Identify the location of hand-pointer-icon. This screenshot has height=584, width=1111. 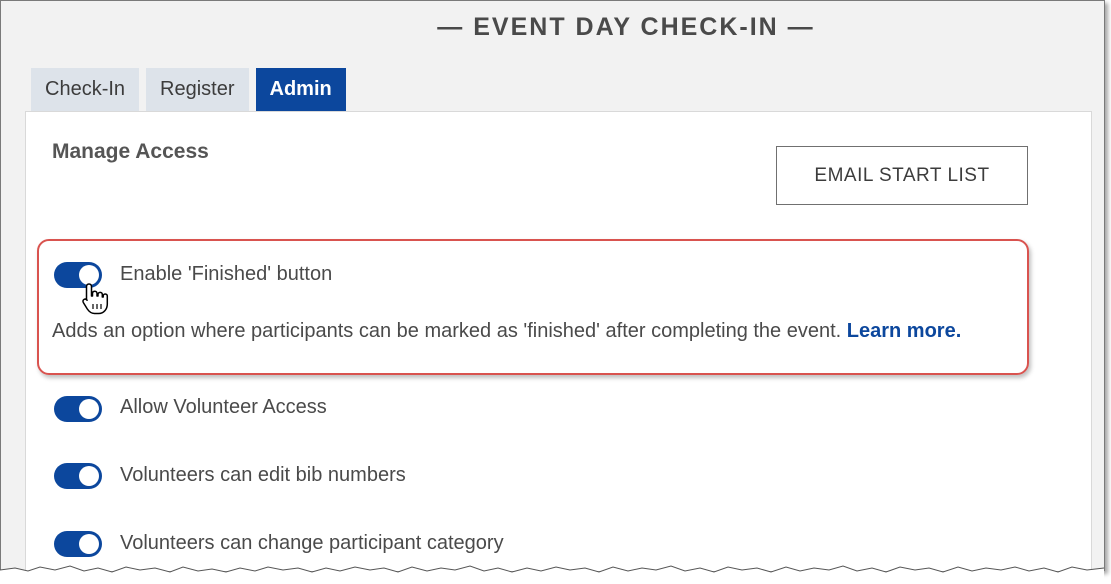
(95, 299).